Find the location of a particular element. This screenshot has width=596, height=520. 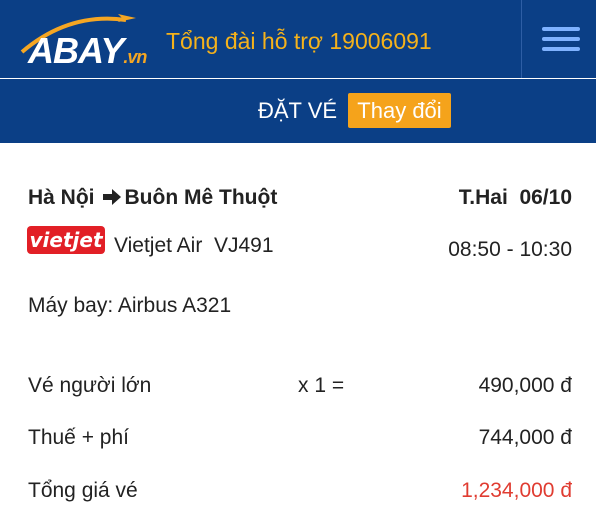

adult-fare-value: 490,000 đ is located at coordinates (525, 385).